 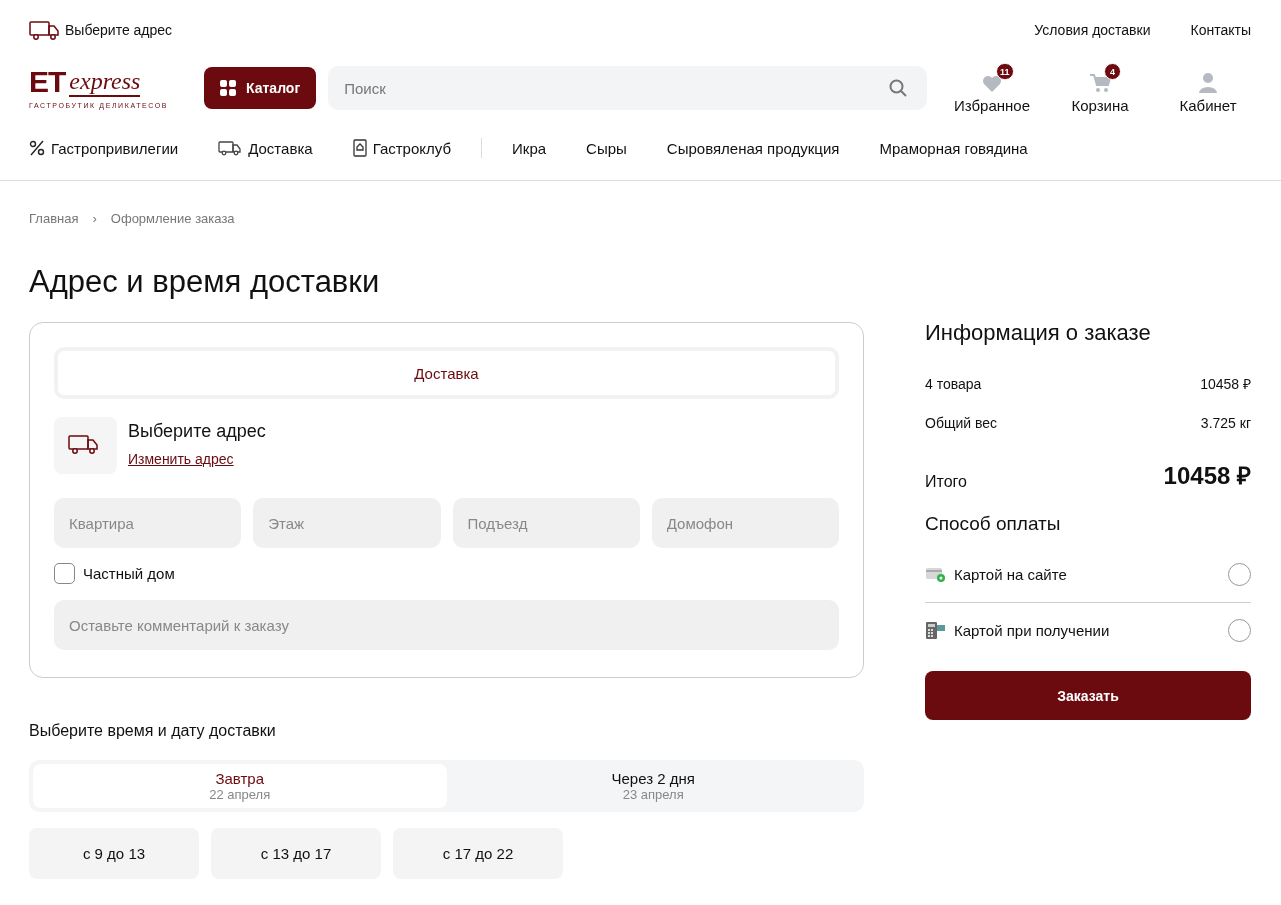 I want to click on breadcrumb-link: Главная, so click(x=54, y=218).